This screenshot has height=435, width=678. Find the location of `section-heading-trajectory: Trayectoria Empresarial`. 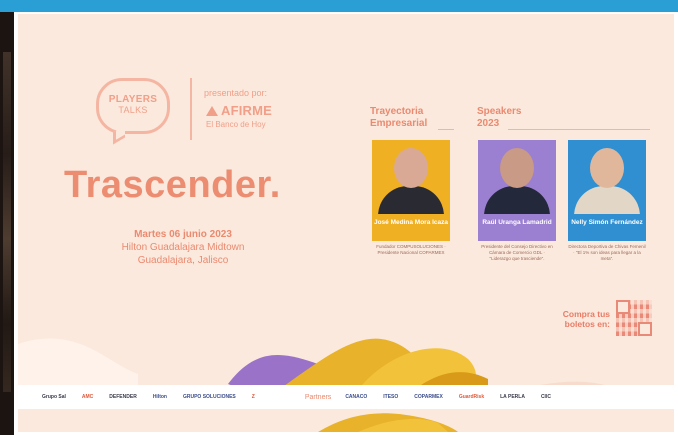

section-heading-trajectory: Trayectoria Empresarial is located at coordinates (399, 117).